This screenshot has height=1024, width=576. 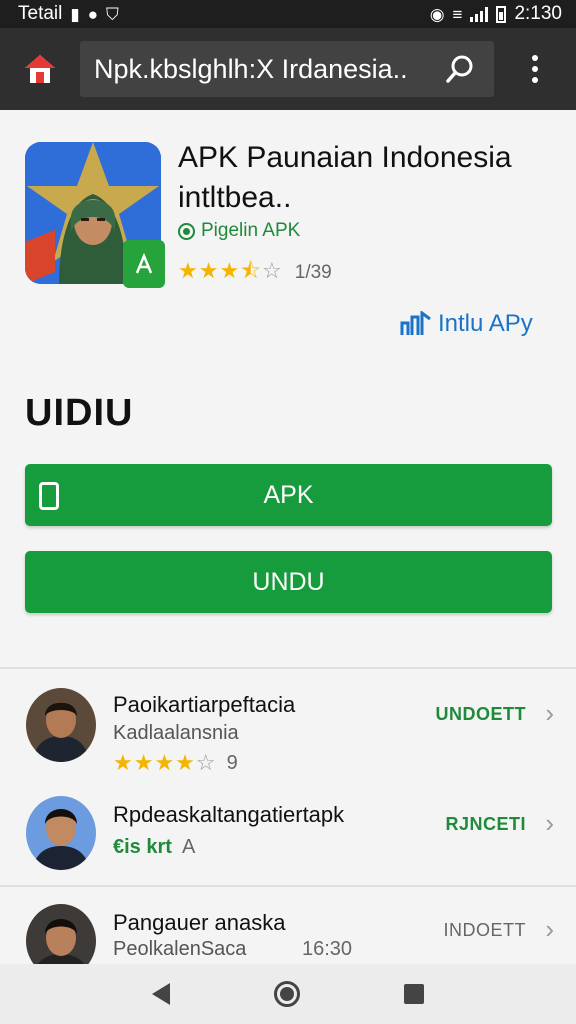 What do you see at coordinates (79, 413) in the screenshot?
I see `section-heading: UIDIU` at bounding box center [79, 413].